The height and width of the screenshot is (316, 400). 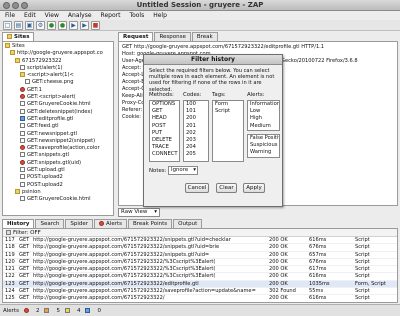 What do you see at coordinates (58, 155) in the screenshot?
I see `tree-node: GET:snippets.gtl` at bounding box center [58, 155].